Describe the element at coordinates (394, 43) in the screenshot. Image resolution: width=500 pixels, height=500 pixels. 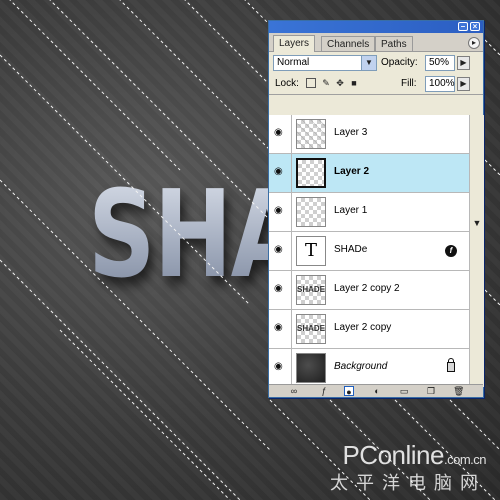
I see `tab-paths: Paths` at that location.